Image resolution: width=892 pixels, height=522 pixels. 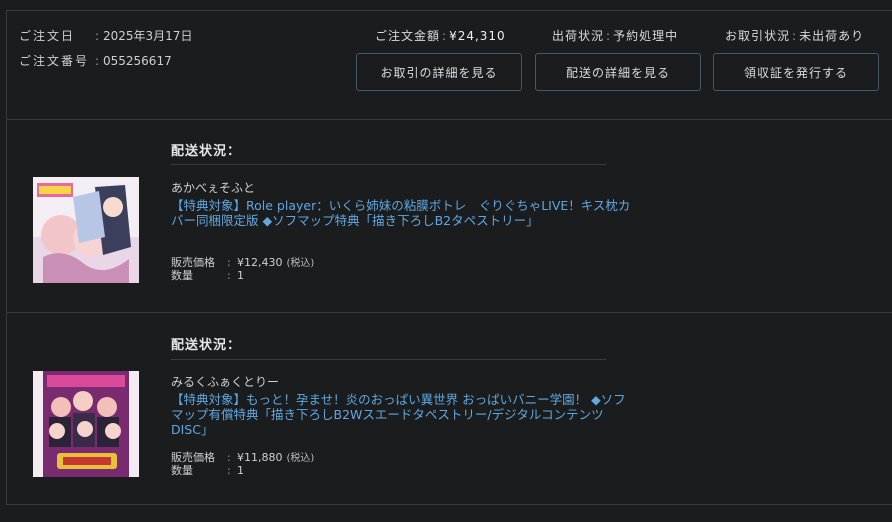 What do you see at coordinates (796, 72) in the screenshot?
I see `issue-receipt-button: 領収証を発行する` at bounding box center [796, 72].